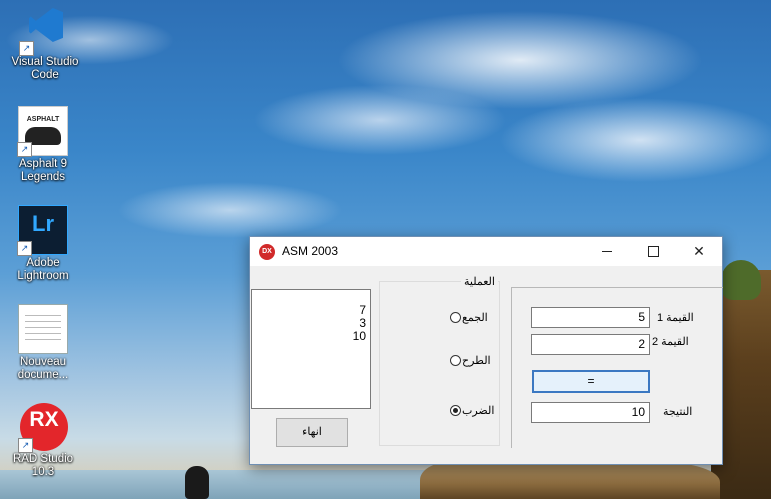 Image resolution: width=771 pixels, height=499 pixels. What do you see at coordinates (486, 251) in the screenshot?
I see `window-titlebar: DX ASM 2003 ✕` at bounding box center [486, 251].